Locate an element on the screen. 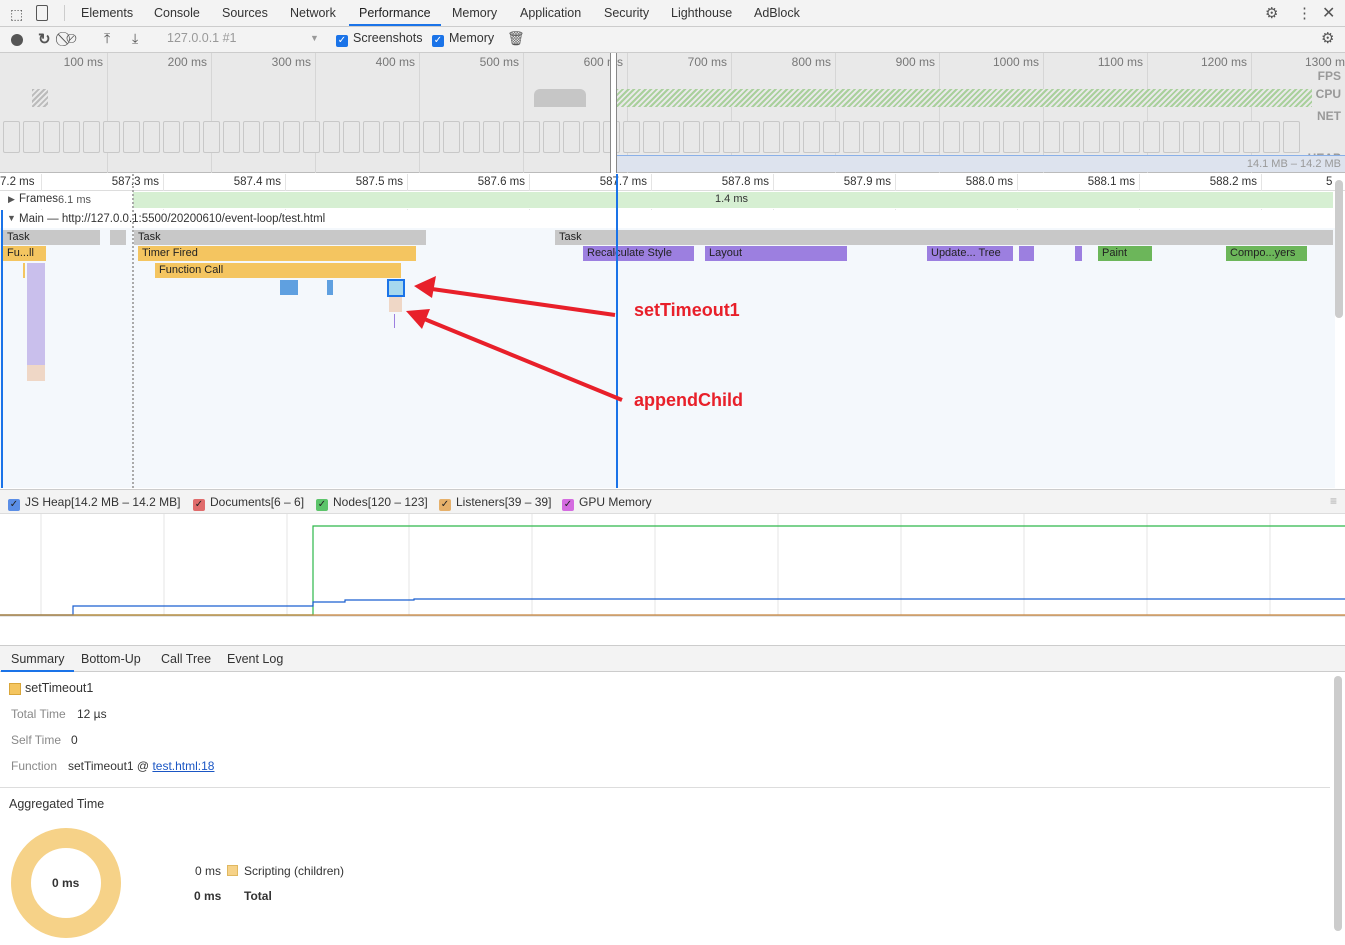 Image resolution: width=1345 pixels, height=945 pixels. legend-label: JS Heap[14.2 MB – 14.2 MB] is located at coordinates (103, 502).